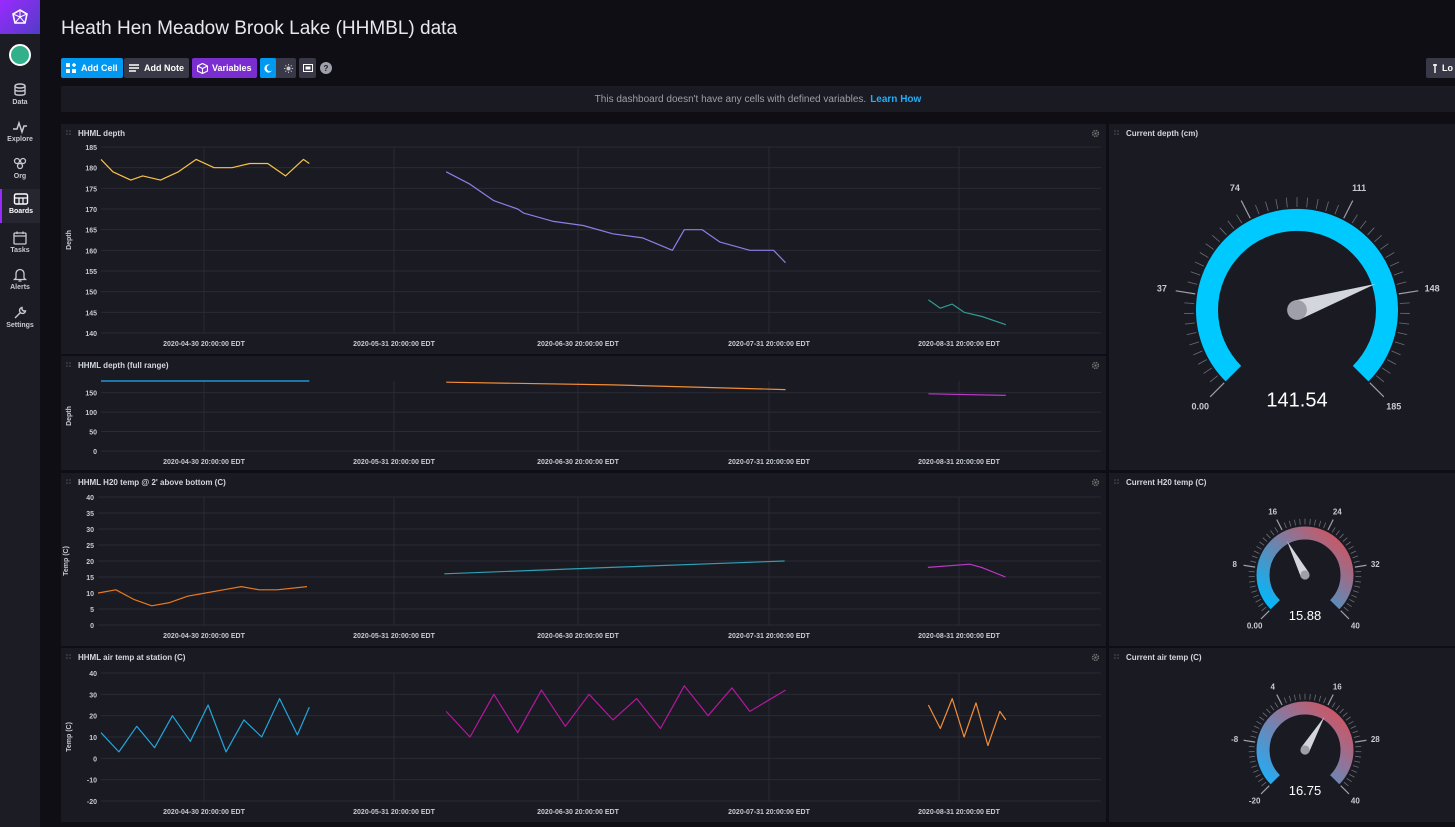 This screenshot has height=827, width=1455. I want to click on y-tick-label: 180, so click(91, 169).